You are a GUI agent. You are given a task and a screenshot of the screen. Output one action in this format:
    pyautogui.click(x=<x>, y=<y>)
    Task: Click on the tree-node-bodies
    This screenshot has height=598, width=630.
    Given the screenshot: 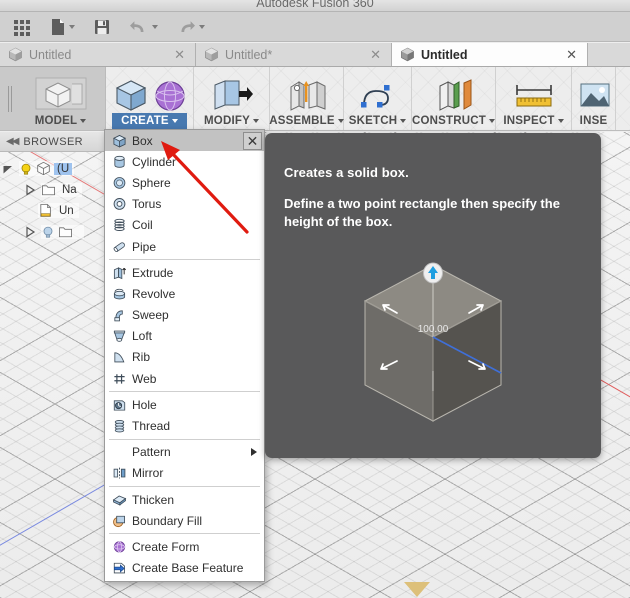 What is the action you would take?
    pyautogui.click(x=52, y=231)
    